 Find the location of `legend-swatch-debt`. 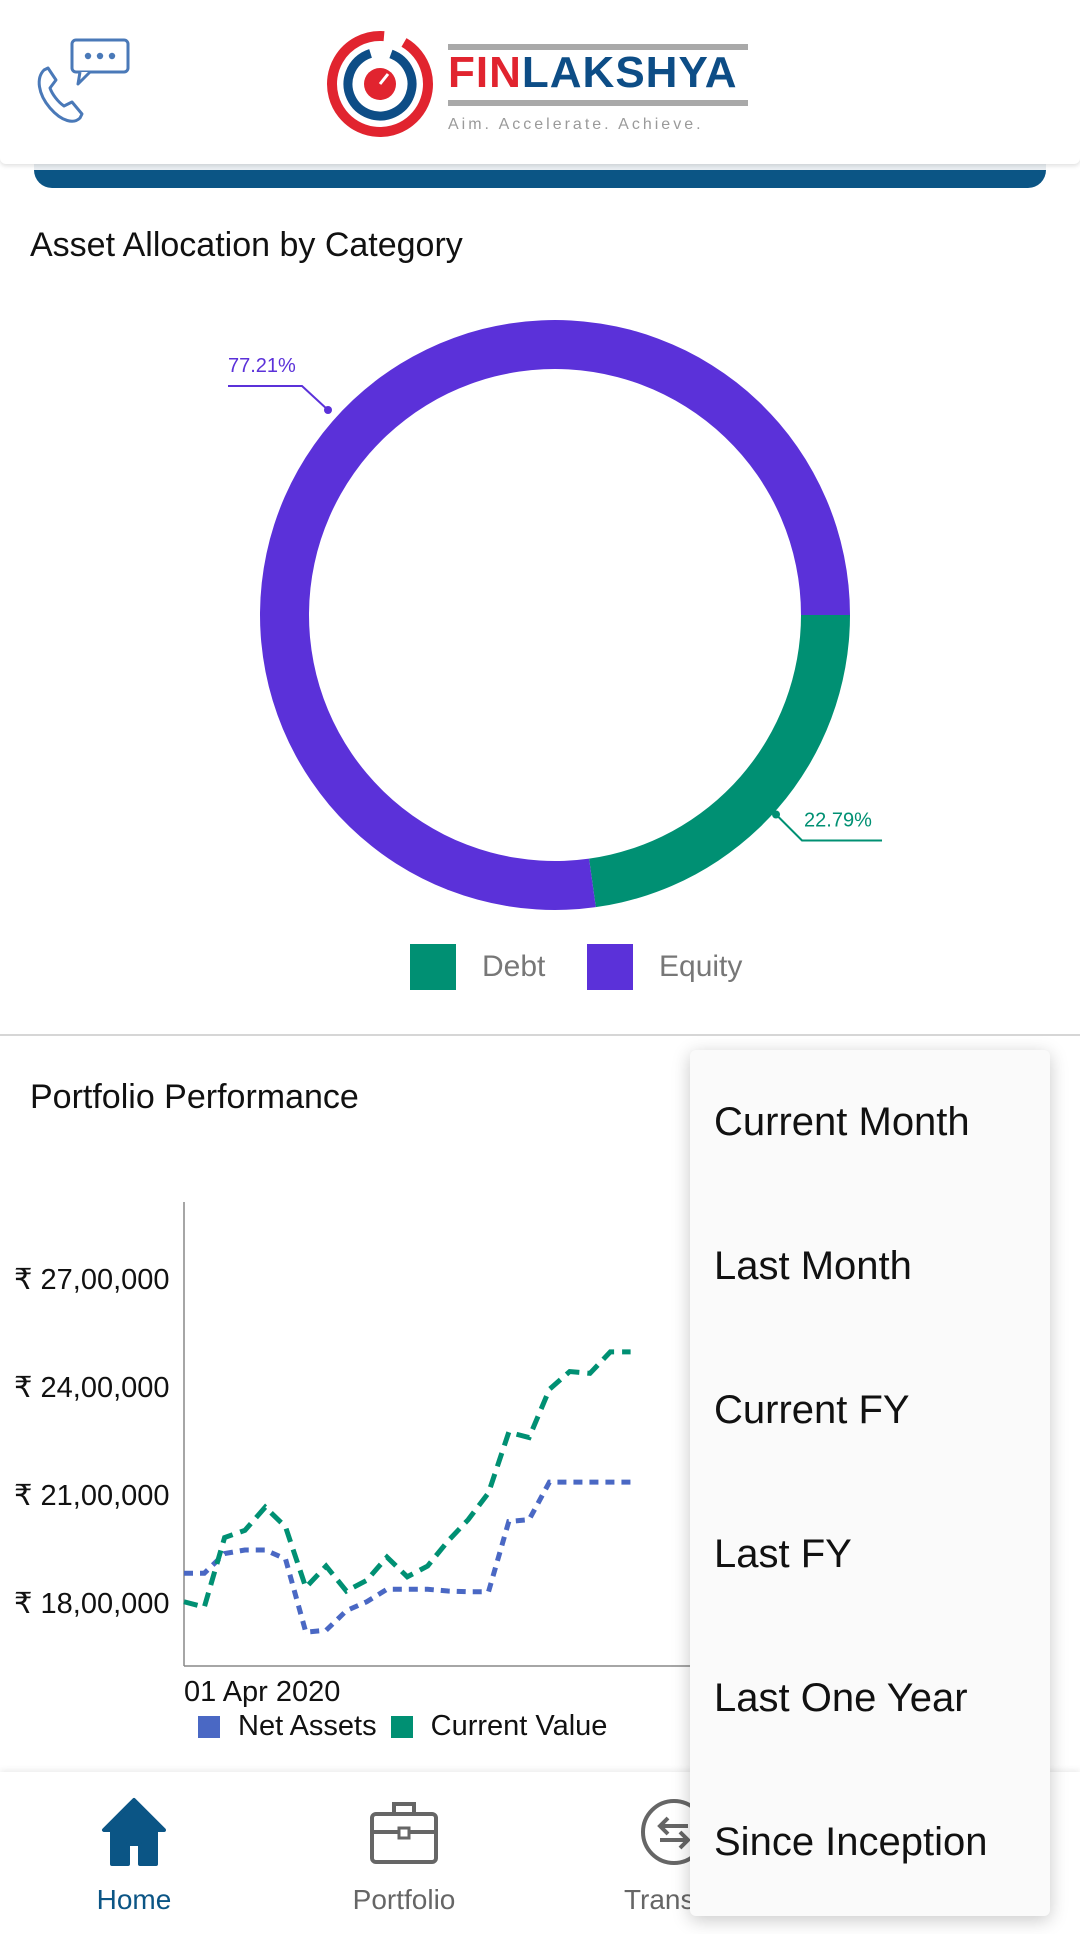

legend-swatch-debt is located at coordinates (433, 967).